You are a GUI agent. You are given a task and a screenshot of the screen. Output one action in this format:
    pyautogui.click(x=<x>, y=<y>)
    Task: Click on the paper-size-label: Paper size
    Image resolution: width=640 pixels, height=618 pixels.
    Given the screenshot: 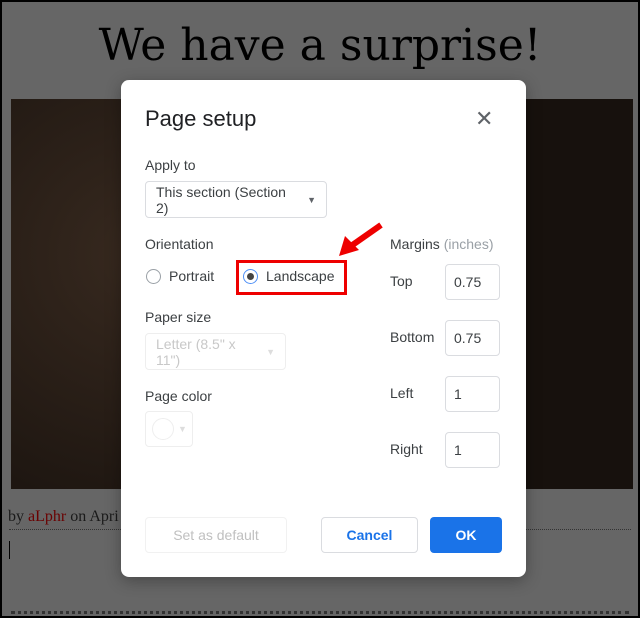 What is the action you would take?
    pyautogui.click(x=178, y=317)
    